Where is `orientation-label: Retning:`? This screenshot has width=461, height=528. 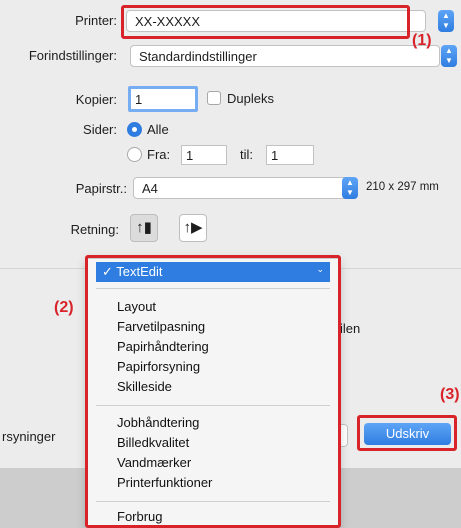 orientation-label: Retning: is located at coordinates (94, 229).